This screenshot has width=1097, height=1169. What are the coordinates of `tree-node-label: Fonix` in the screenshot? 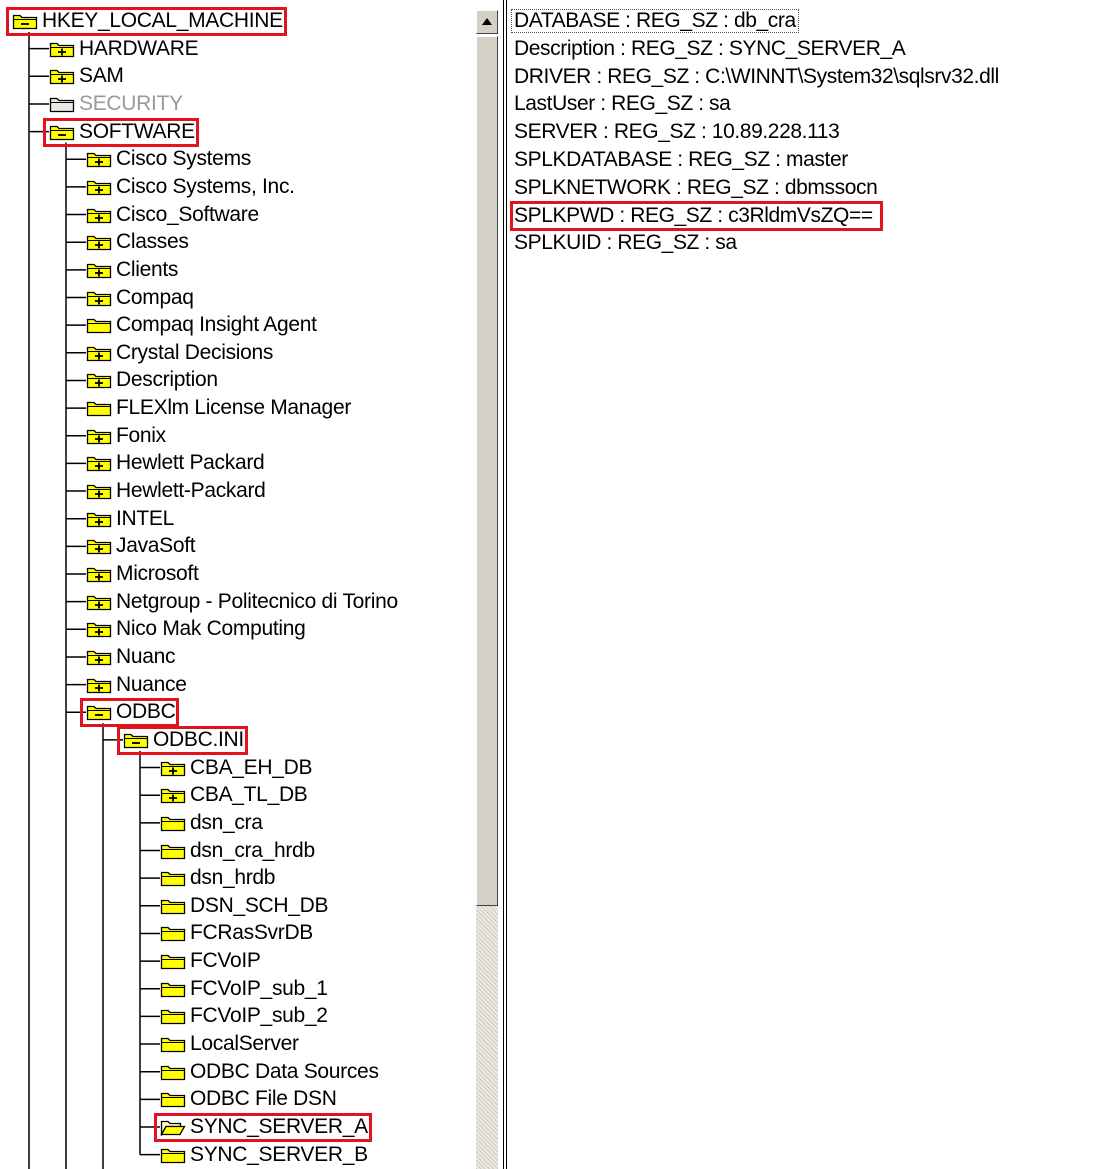 It's located at (141, 435).